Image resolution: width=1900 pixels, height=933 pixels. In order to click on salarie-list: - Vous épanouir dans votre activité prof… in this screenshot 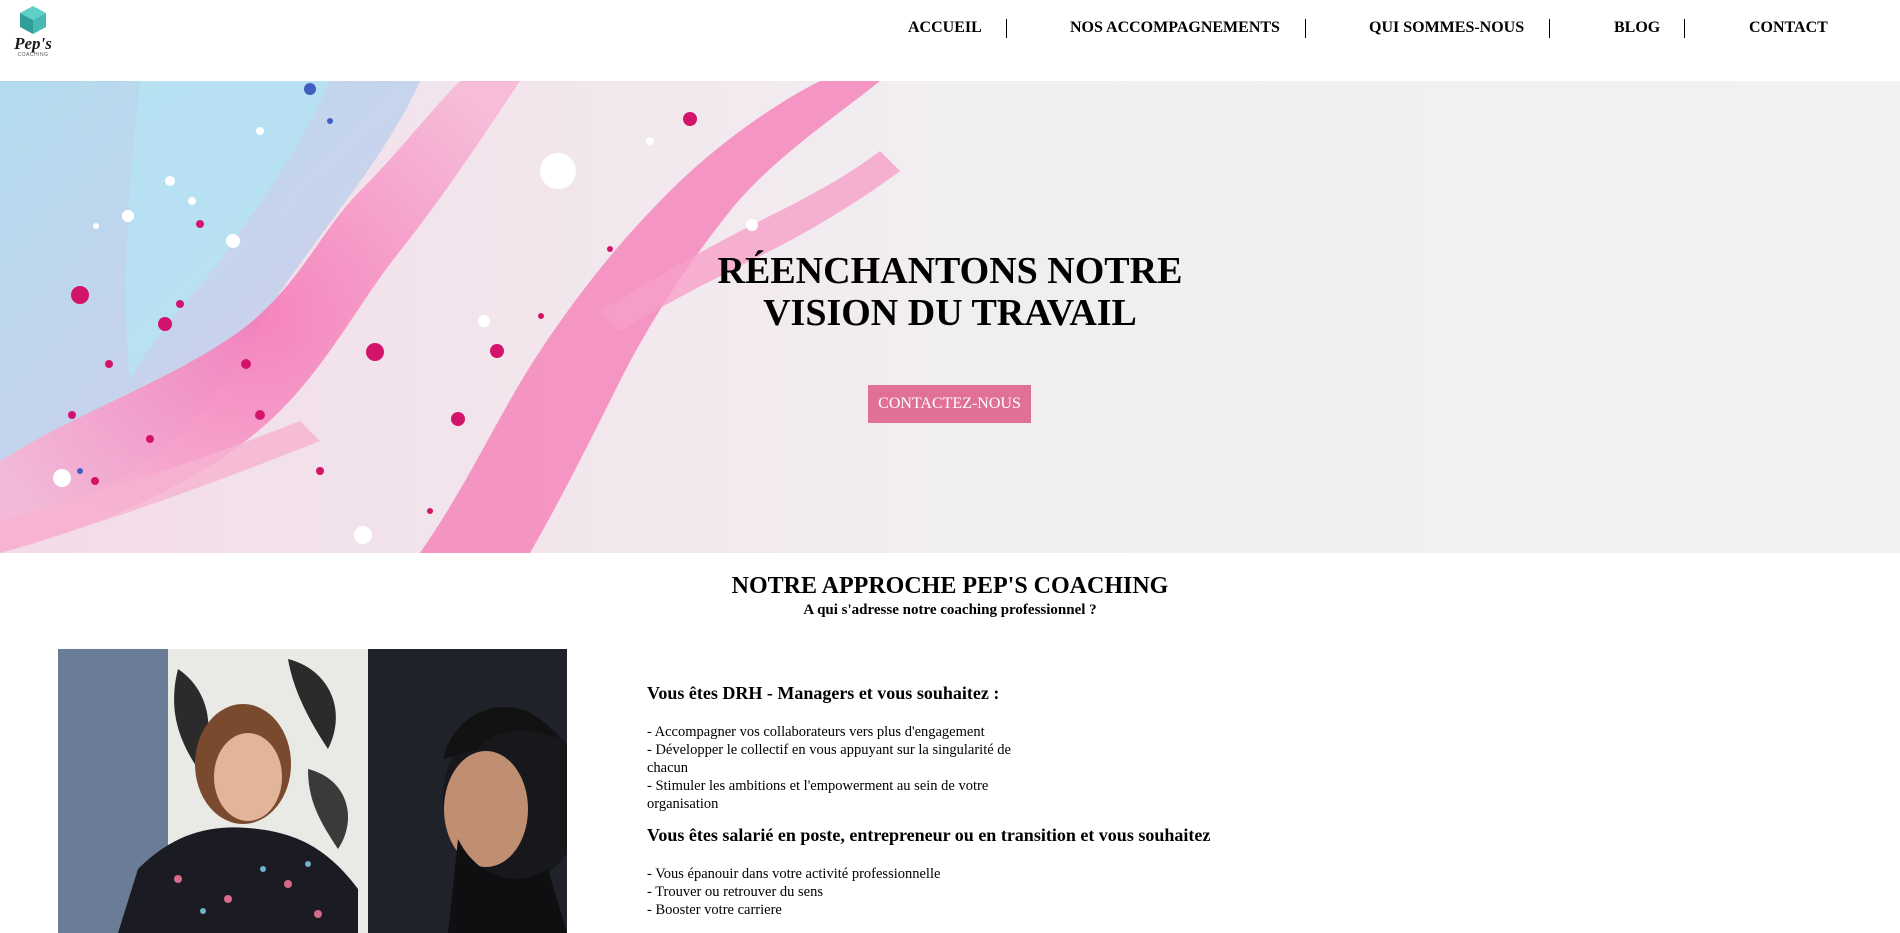, I will do `click(847, 892)`.